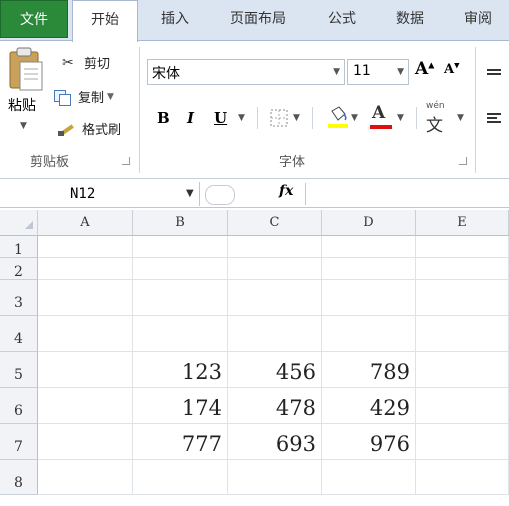 This screenshot has width=509, height=506. What do you see at coordinates (246, 72) in the screenshot?
I see `font-family-select: 宋体 ▼` at bounding box center [246, 72].